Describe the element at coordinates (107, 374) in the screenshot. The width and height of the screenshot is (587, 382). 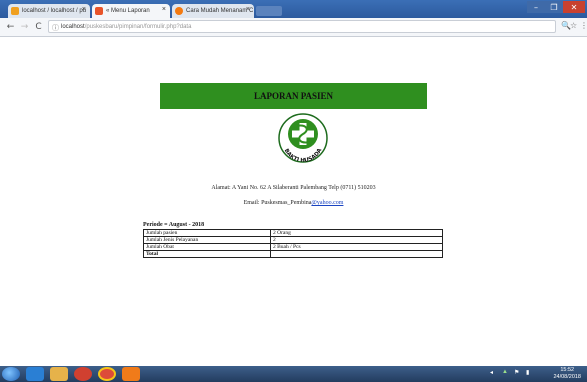
I see `chrome-taskbar-icon` at that location.